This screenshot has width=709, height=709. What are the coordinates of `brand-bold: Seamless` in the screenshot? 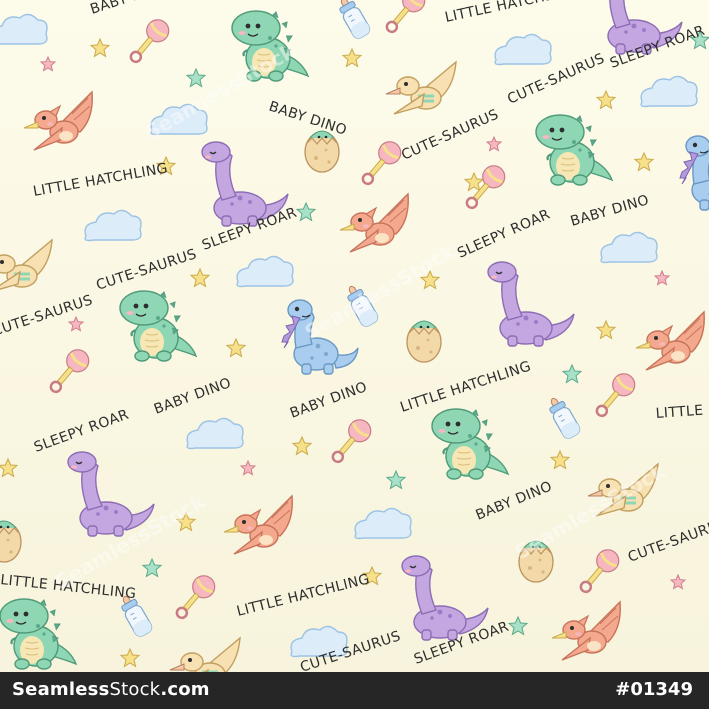 It's located at (61, 689).